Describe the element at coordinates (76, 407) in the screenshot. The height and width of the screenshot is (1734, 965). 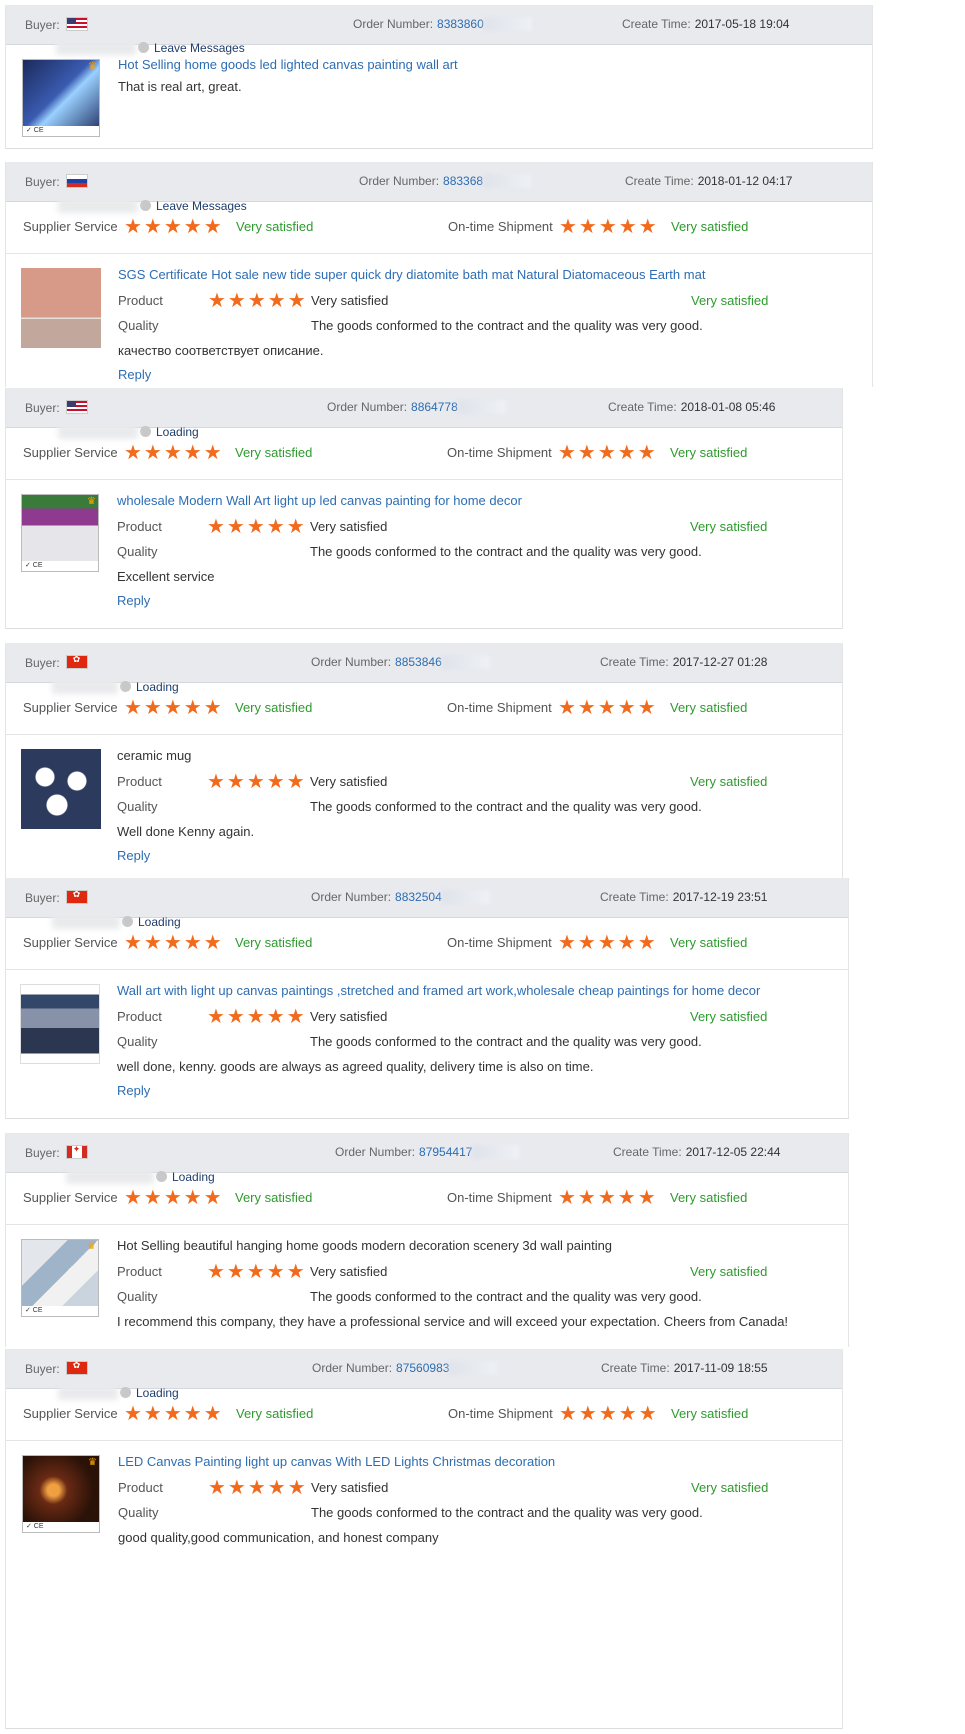
I see `us-flag-icon` at that location.